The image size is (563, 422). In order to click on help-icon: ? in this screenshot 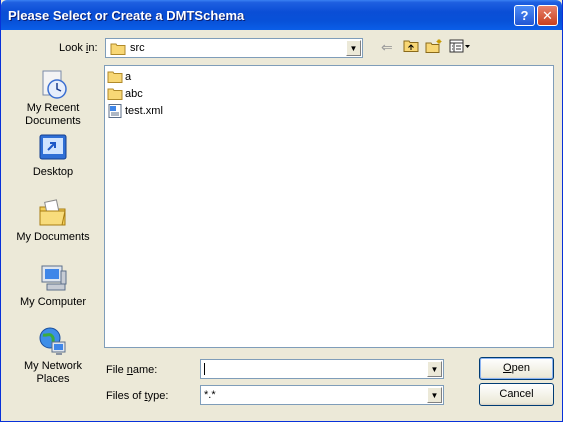, I will do `click(524, 15)`.